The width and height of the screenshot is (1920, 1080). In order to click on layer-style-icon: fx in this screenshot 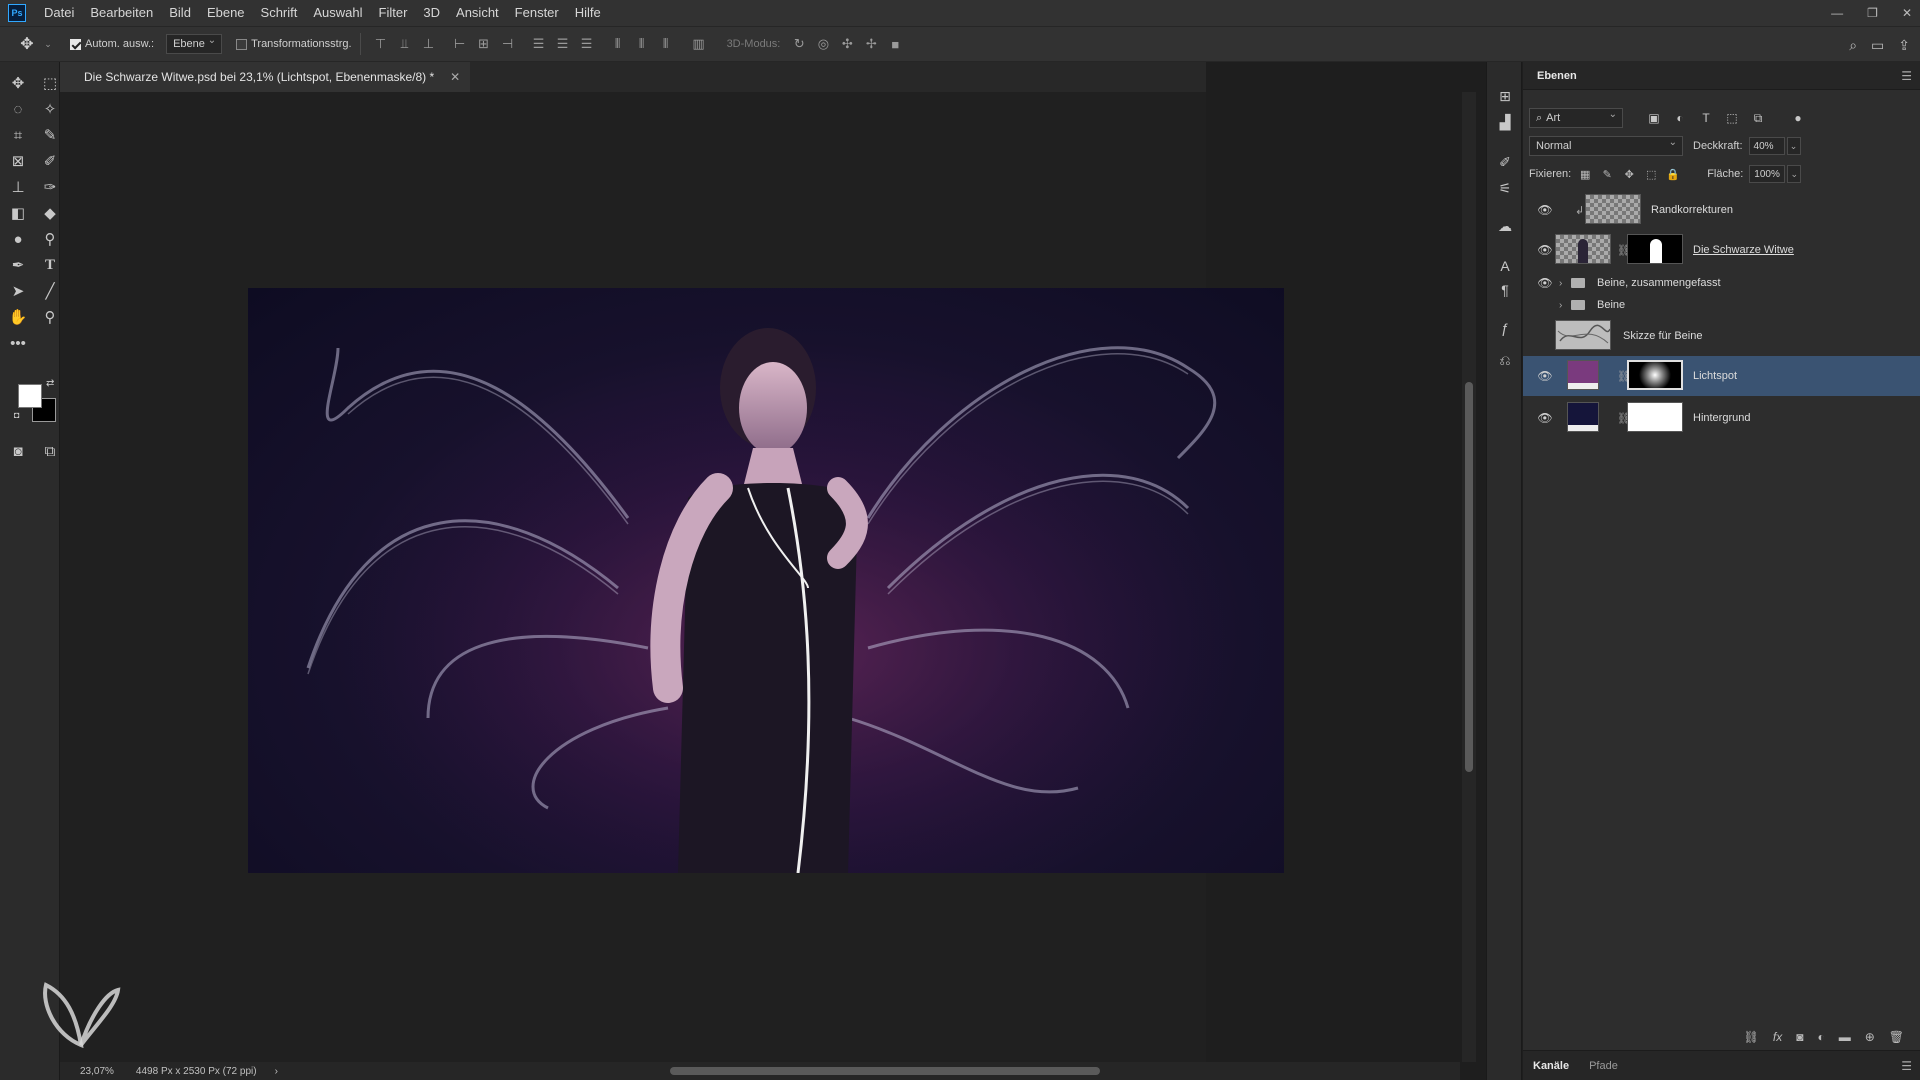, I will do `click(1777, 1037)`.